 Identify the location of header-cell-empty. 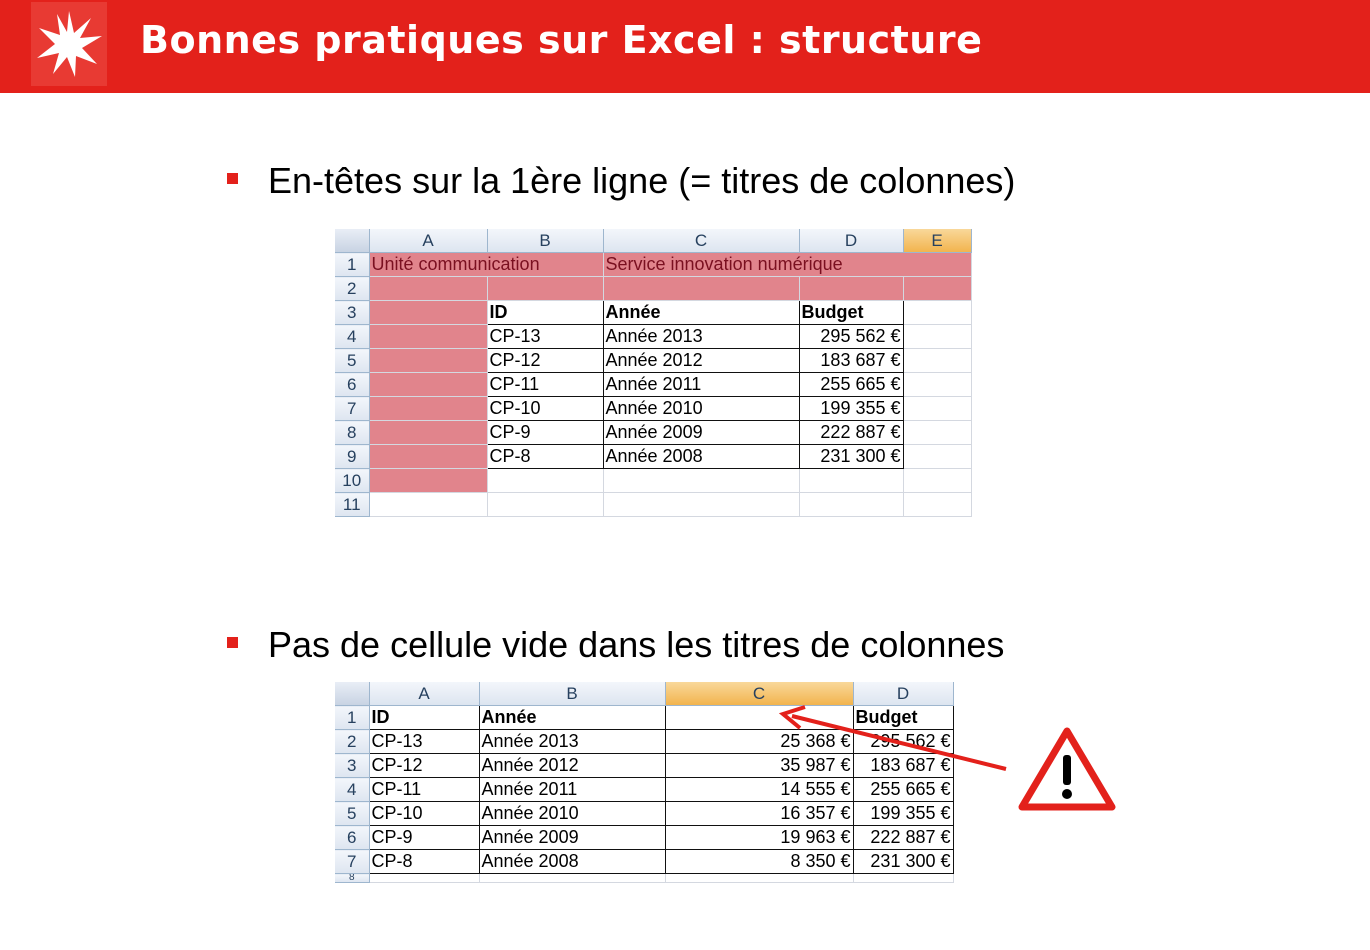
(759, 717).